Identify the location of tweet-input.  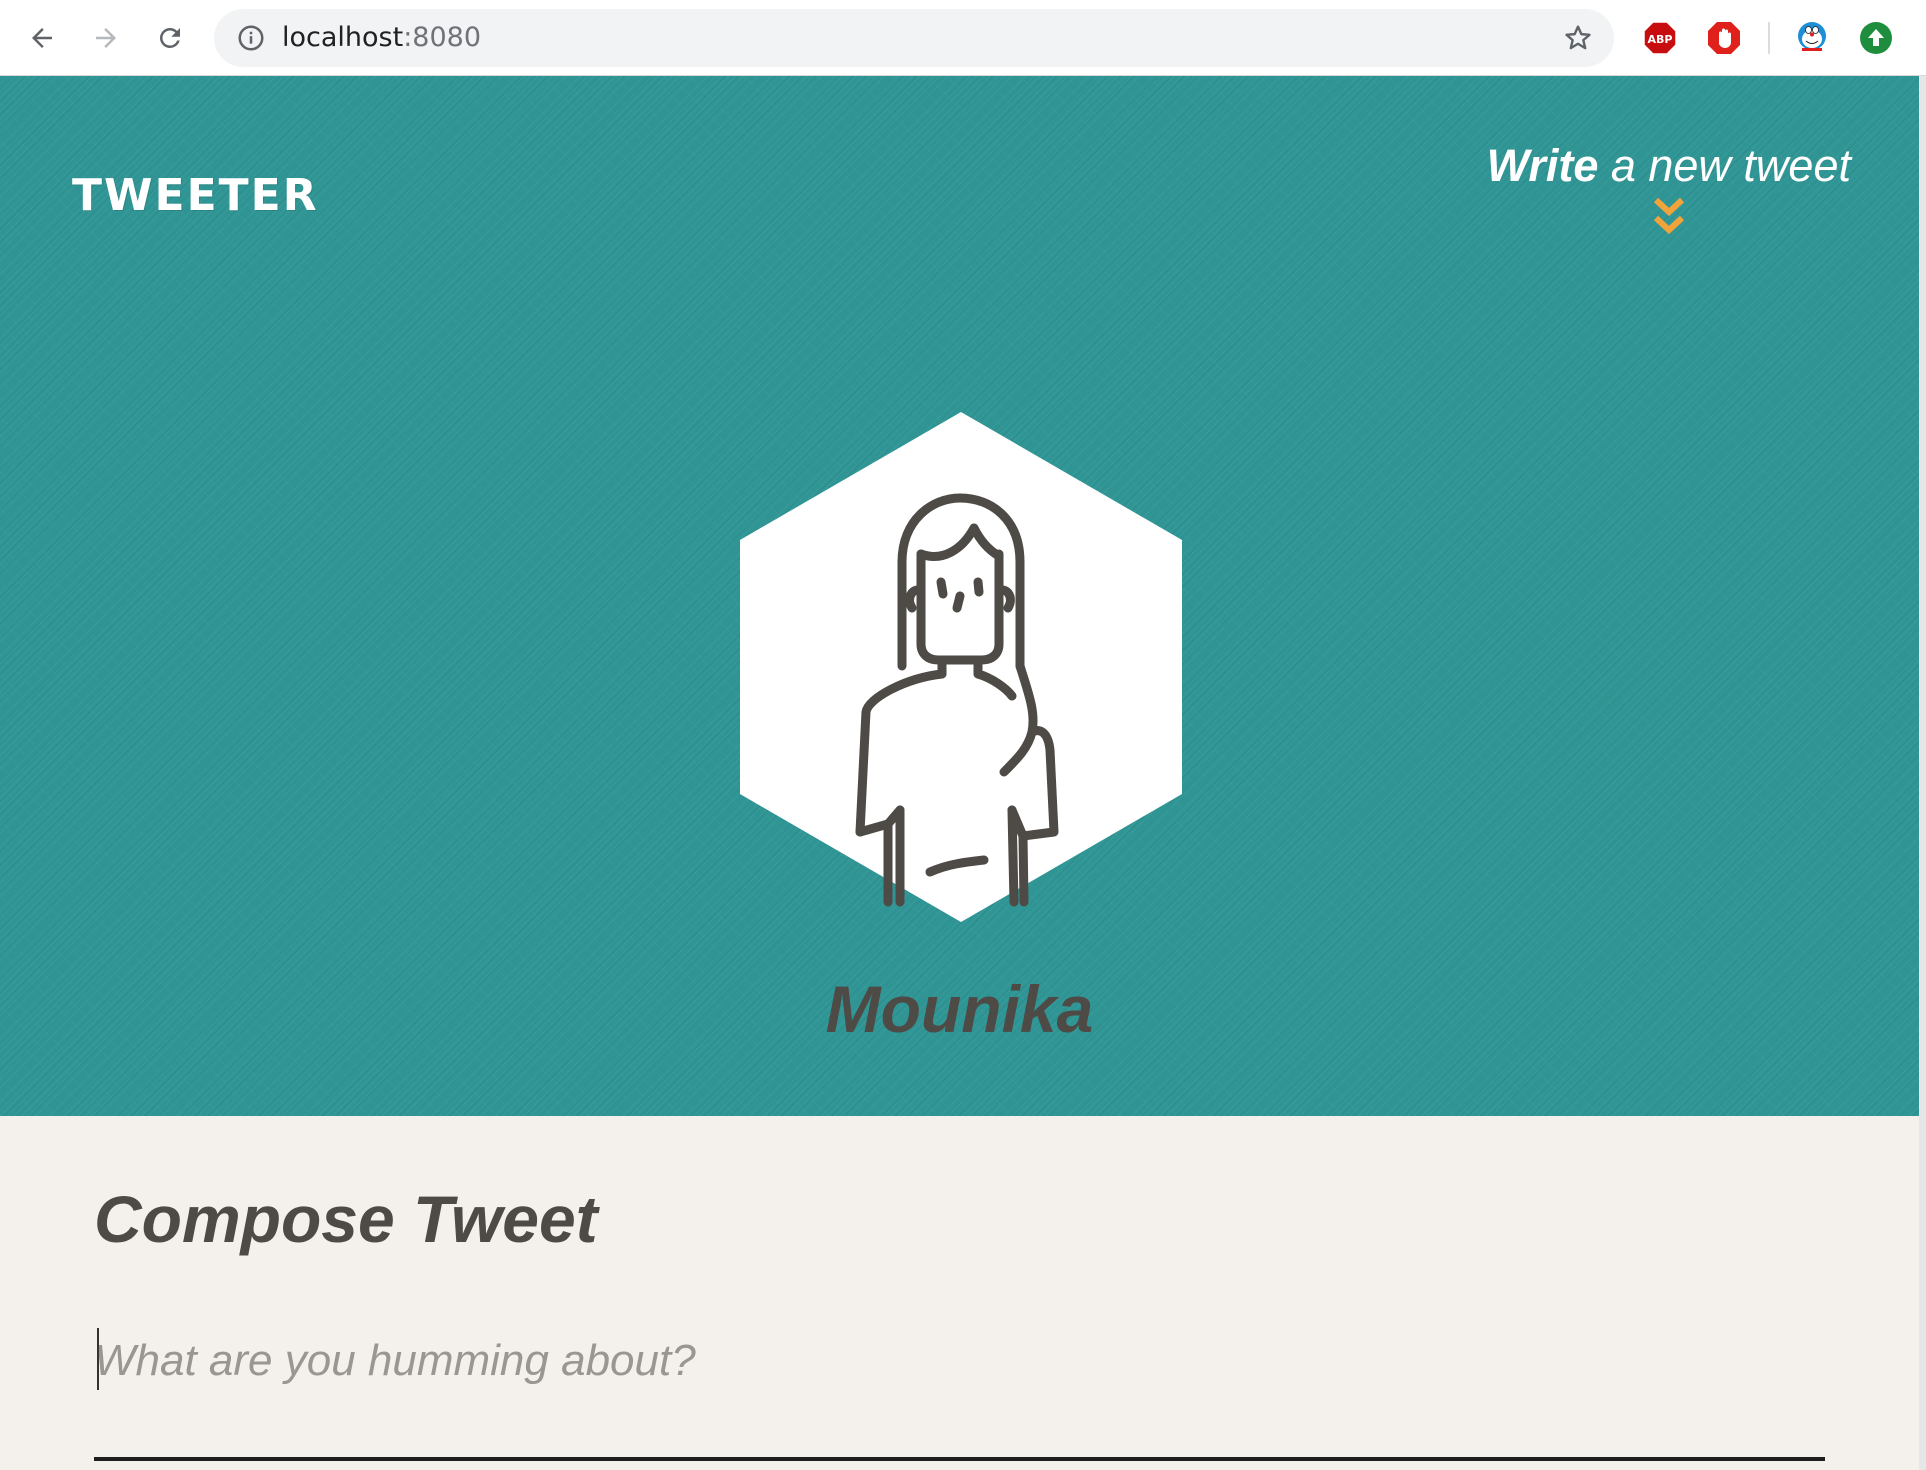
(959, 1361).